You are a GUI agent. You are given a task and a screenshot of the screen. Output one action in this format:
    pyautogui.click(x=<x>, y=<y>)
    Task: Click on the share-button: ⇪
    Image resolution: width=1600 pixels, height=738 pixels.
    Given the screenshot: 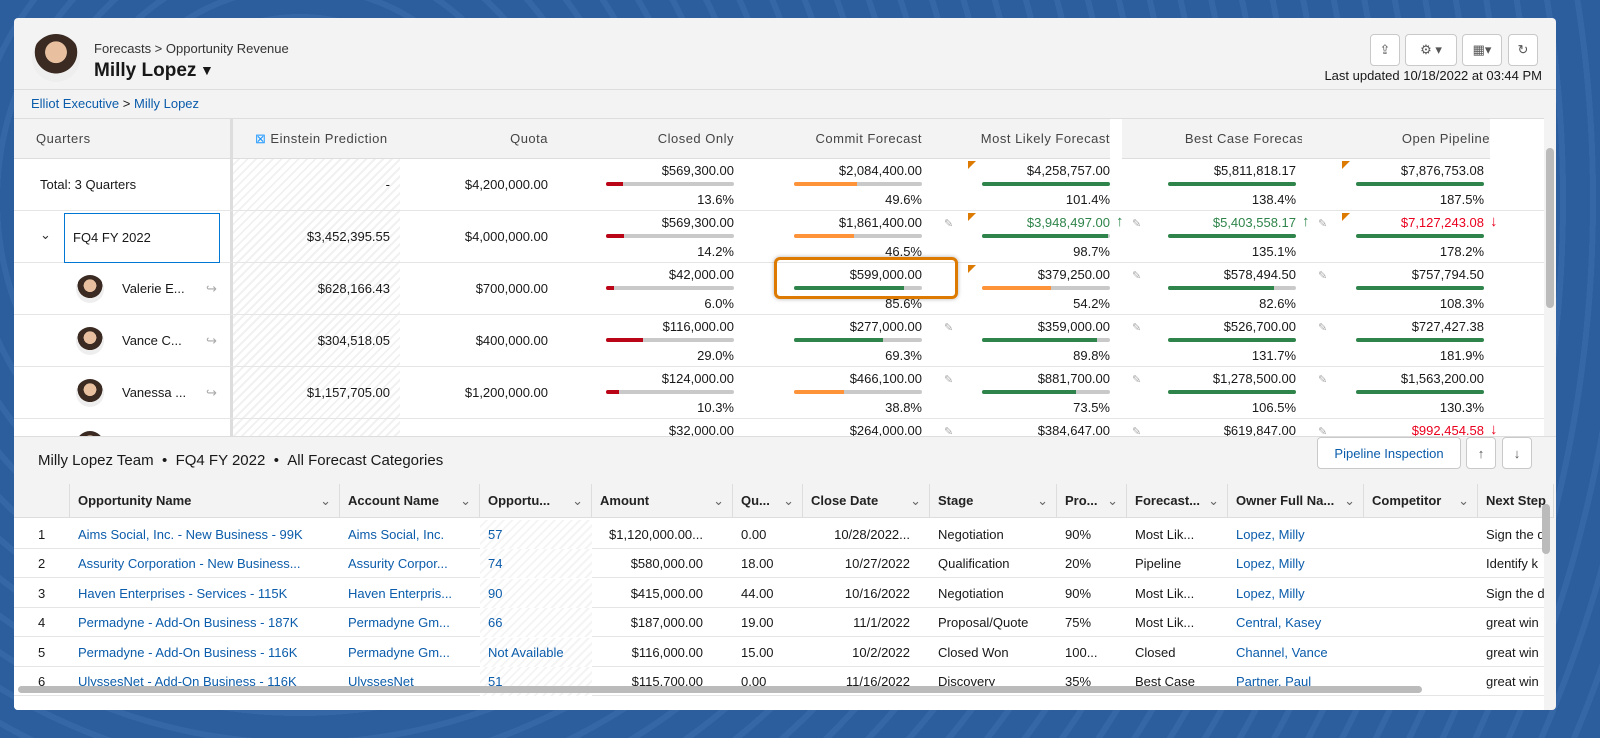 What is the action you would take?
    pyautogui.click(x=1385, y=50)
    